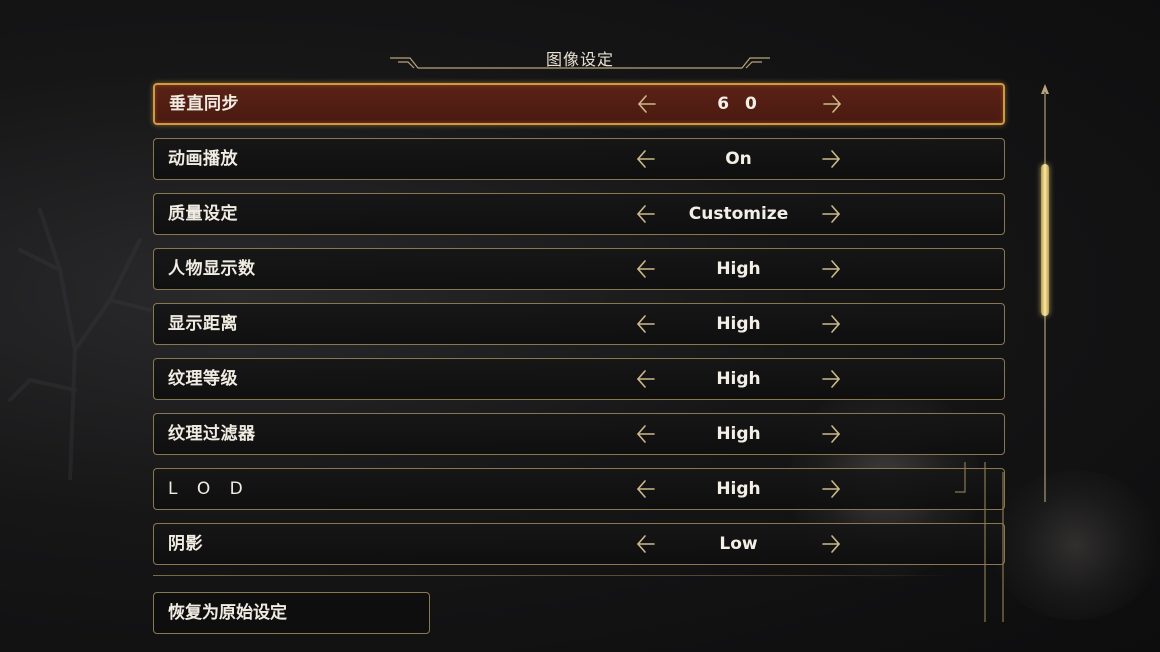 This screenshot has height=652, width=1160. What do you see at coordinates (203, 379) in the screenshot?
I see `setting-label: 纹理等级` at bounding box center [203, 379].